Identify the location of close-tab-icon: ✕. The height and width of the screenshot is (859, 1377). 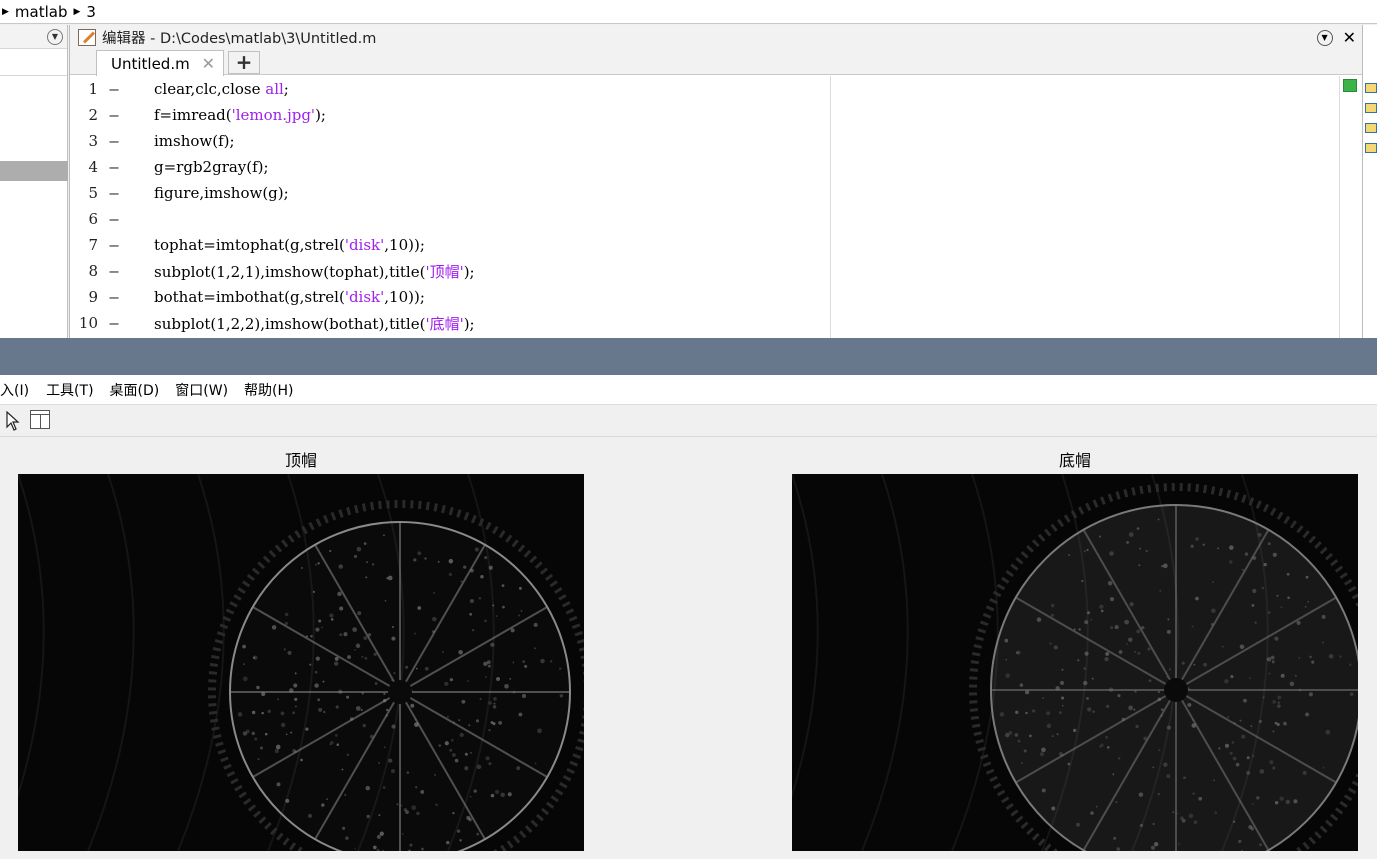
(208, 63).